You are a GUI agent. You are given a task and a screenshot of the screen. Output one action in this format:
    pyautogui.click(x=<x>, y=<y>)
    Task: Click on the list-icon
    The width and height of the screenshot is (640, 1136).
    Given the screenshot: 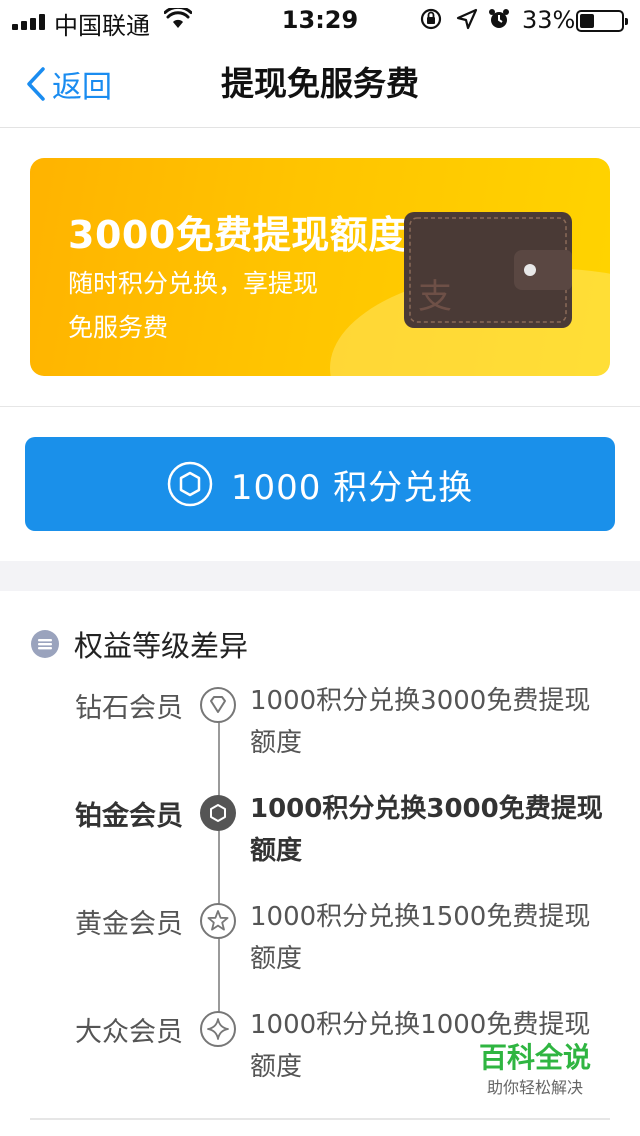 What is the action you would take?
    pyautogui.click(x=45, y=644)
    